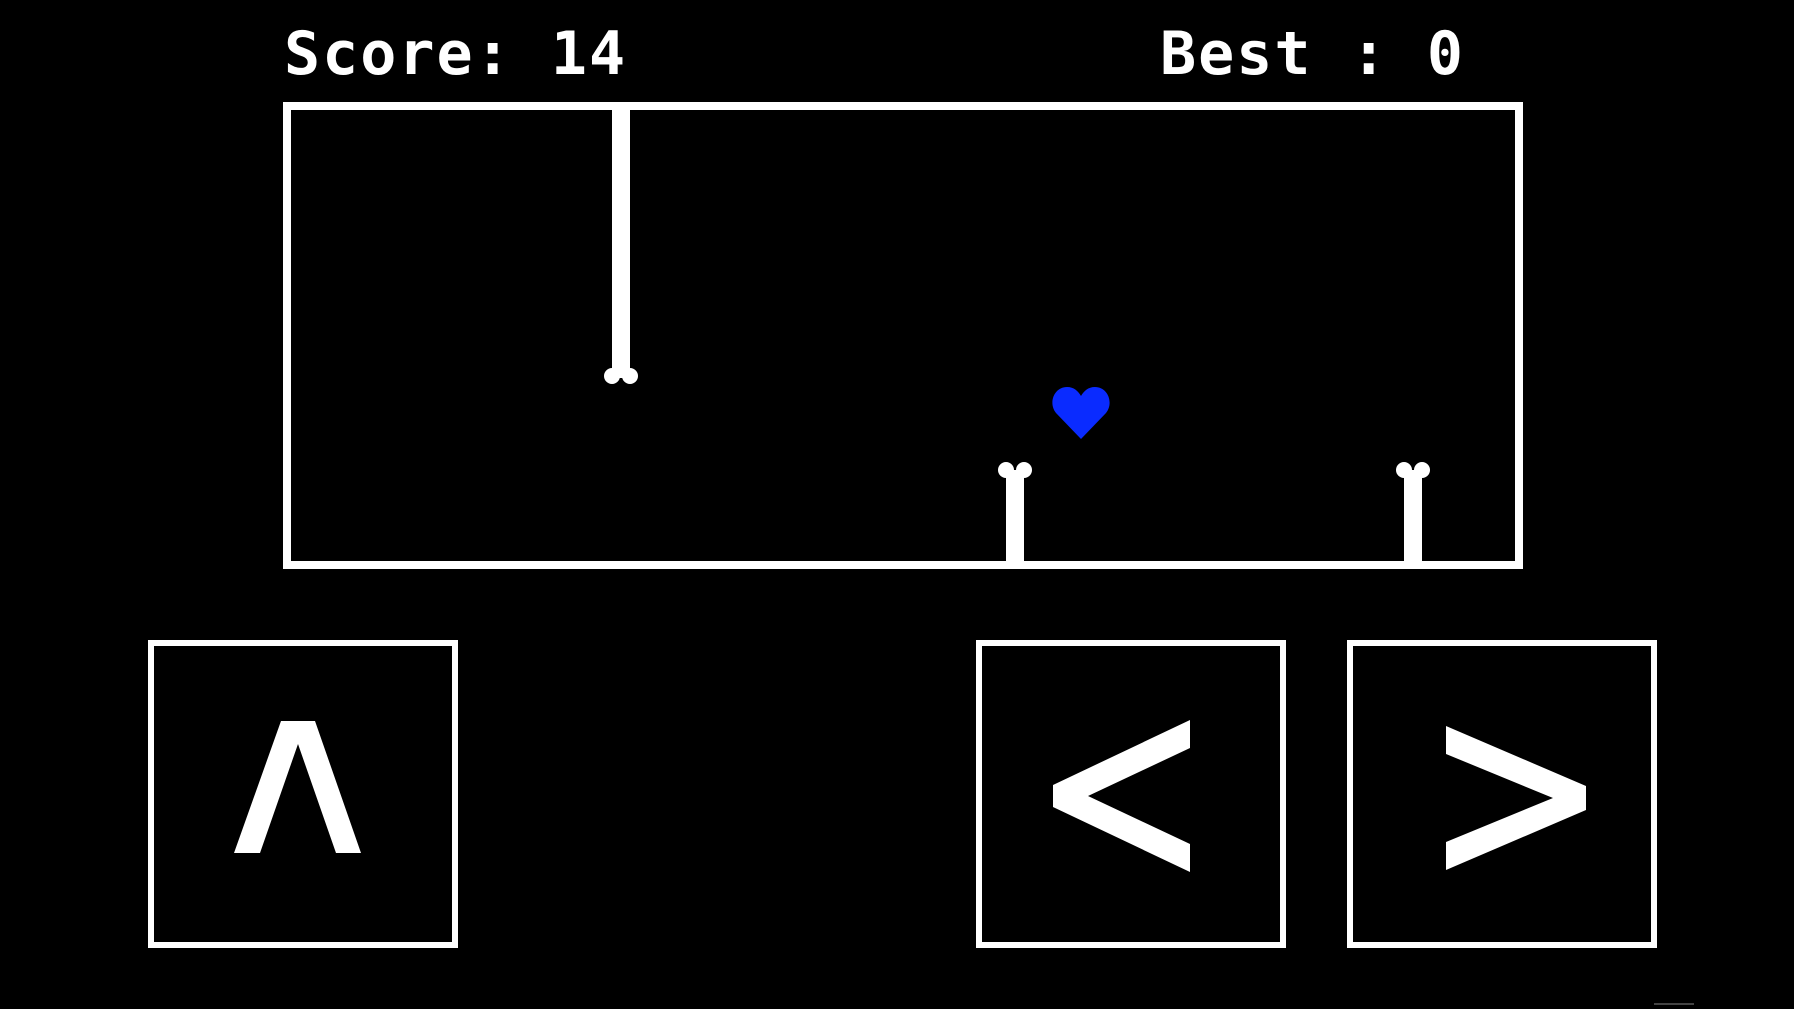  What do you see at coordinates (297, 787) in the screenshot?
I see `chevron-up-icon` at bounding box center [297, 787].